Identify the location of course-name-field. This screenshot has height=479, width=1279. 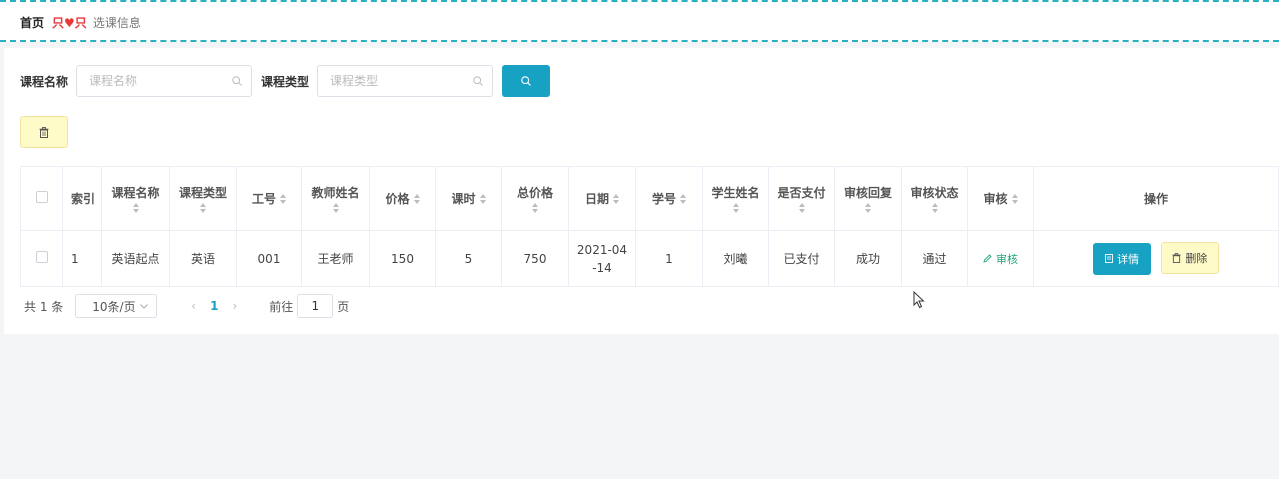
(164, 81).